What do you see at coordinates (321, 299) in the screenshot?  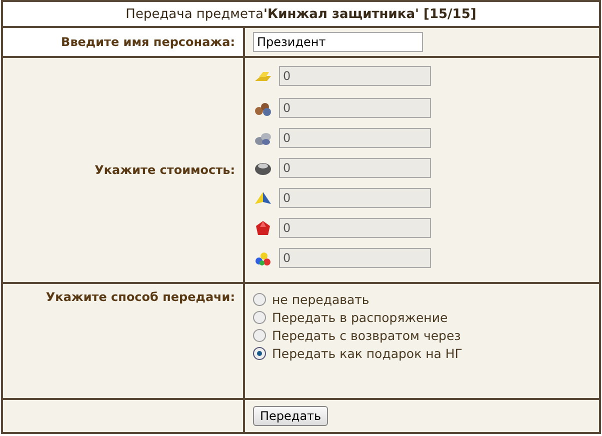 I see `option-label: не передавать` at bounding box center [321, 299].